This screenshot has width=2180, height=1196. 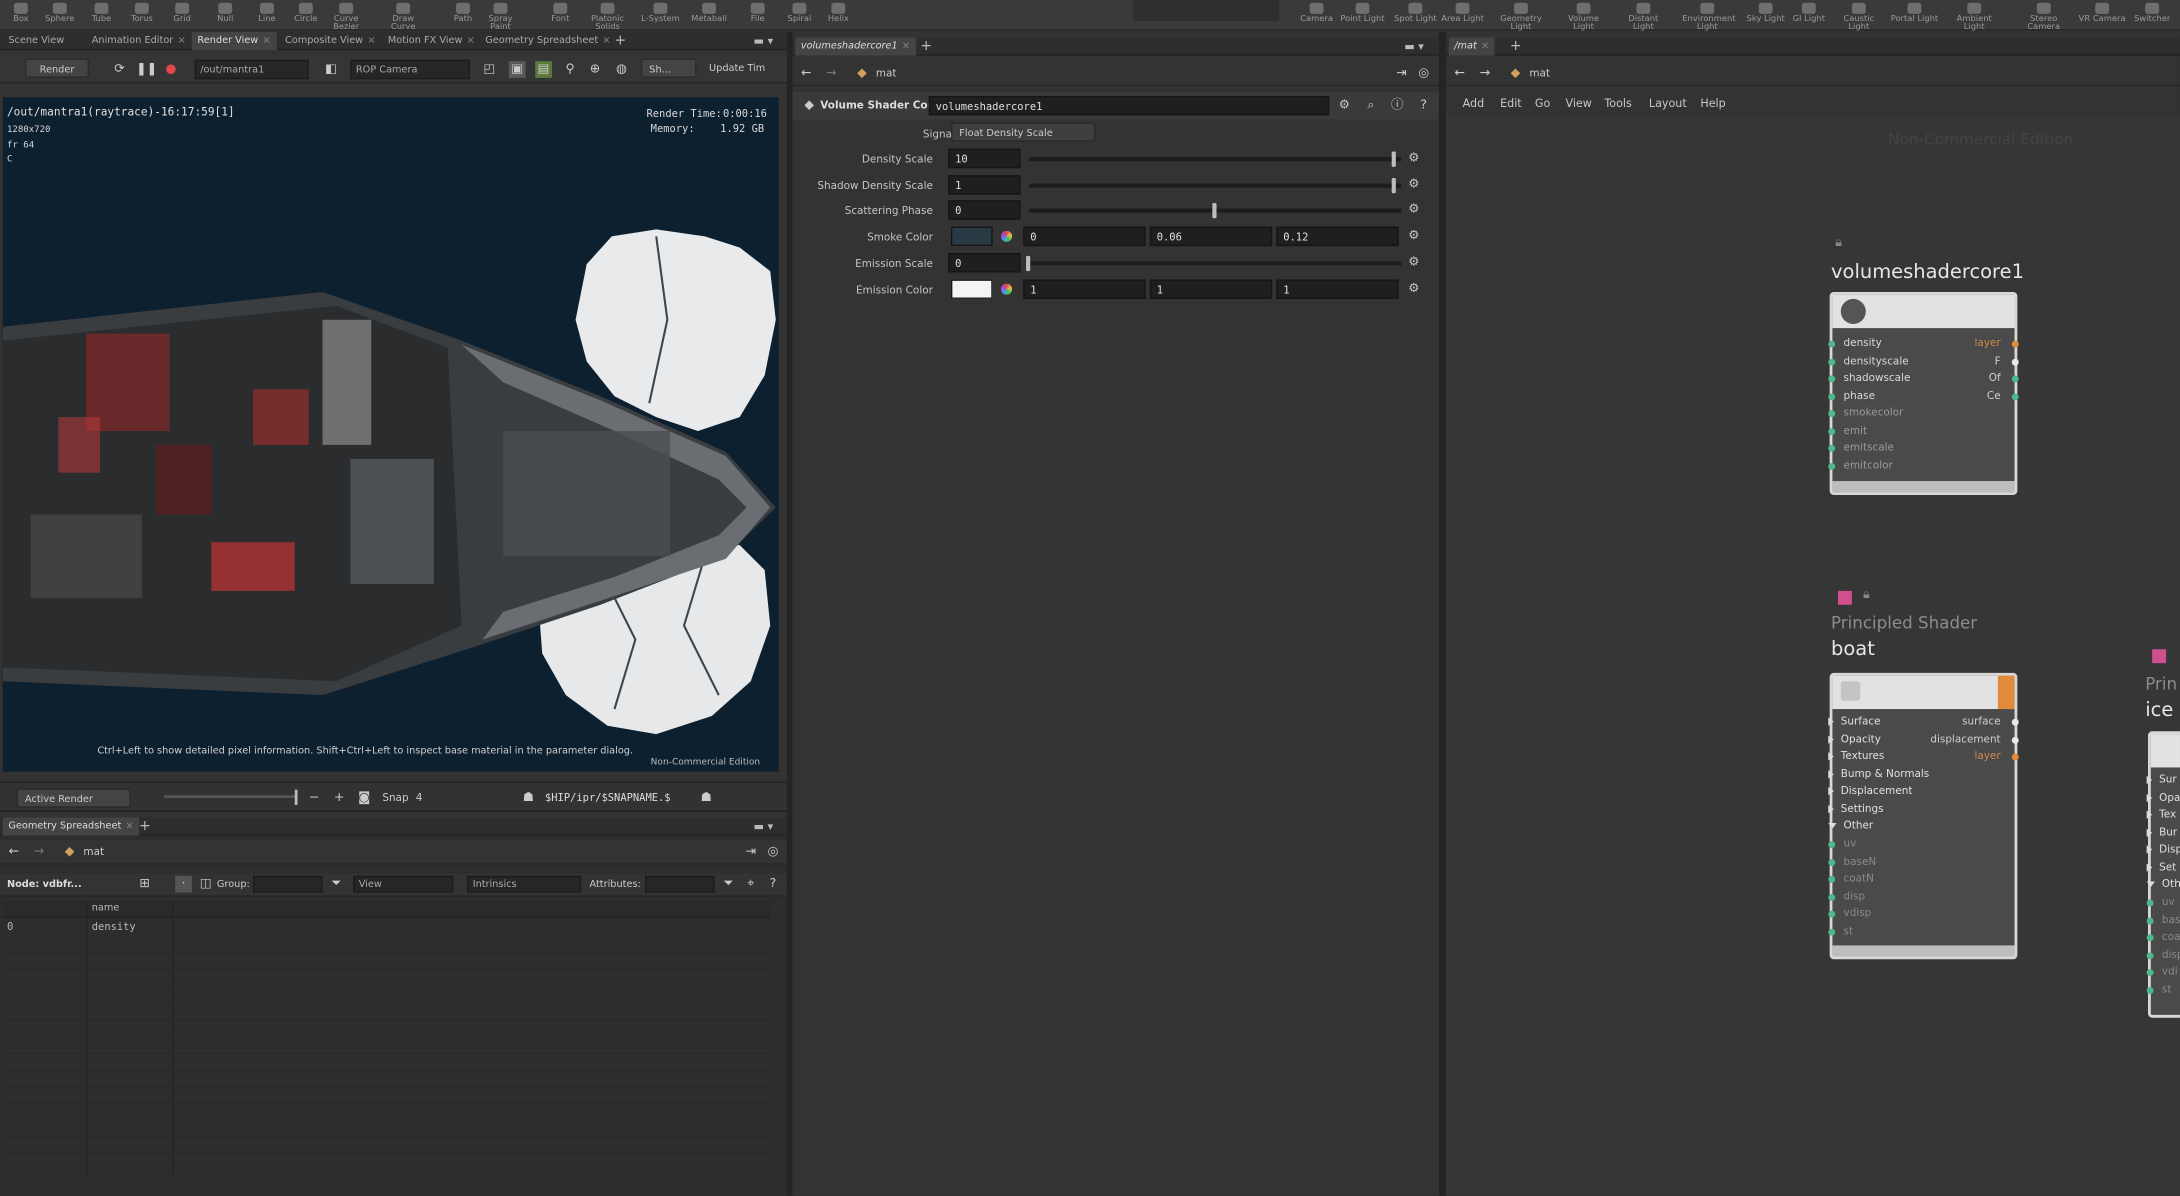 What do you see at coordinates (2044, 15) in the screenshot?
I see `shelf-light-stereo-camera: Stereo Camera` at bounding box center [2044, 15].